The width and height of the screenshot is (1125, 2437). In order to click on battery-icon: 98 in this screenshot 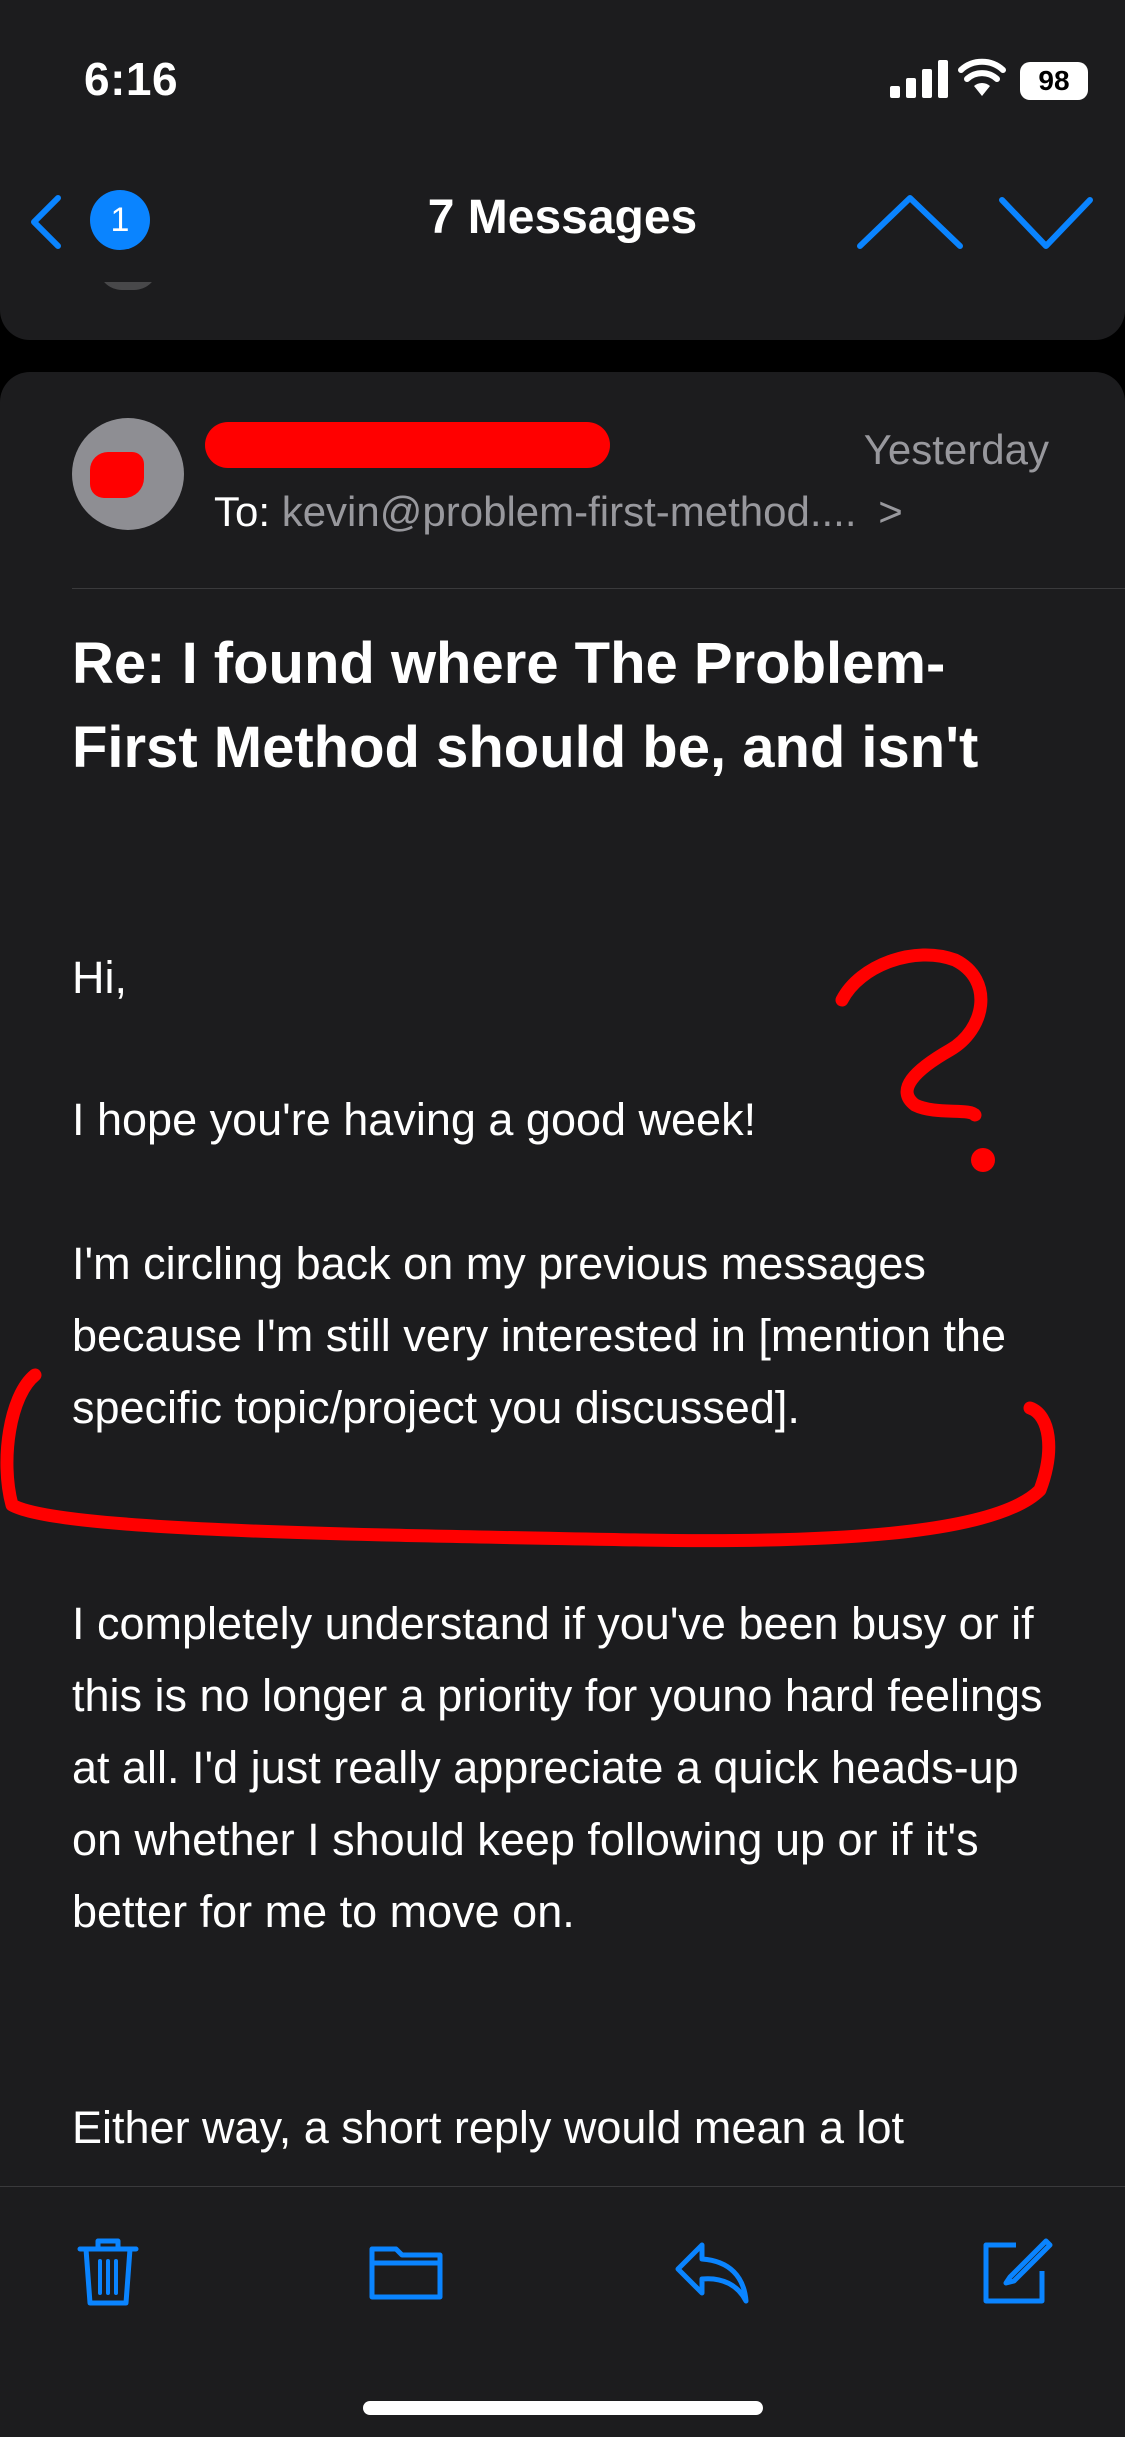, I will do `click(1054, 81)`.